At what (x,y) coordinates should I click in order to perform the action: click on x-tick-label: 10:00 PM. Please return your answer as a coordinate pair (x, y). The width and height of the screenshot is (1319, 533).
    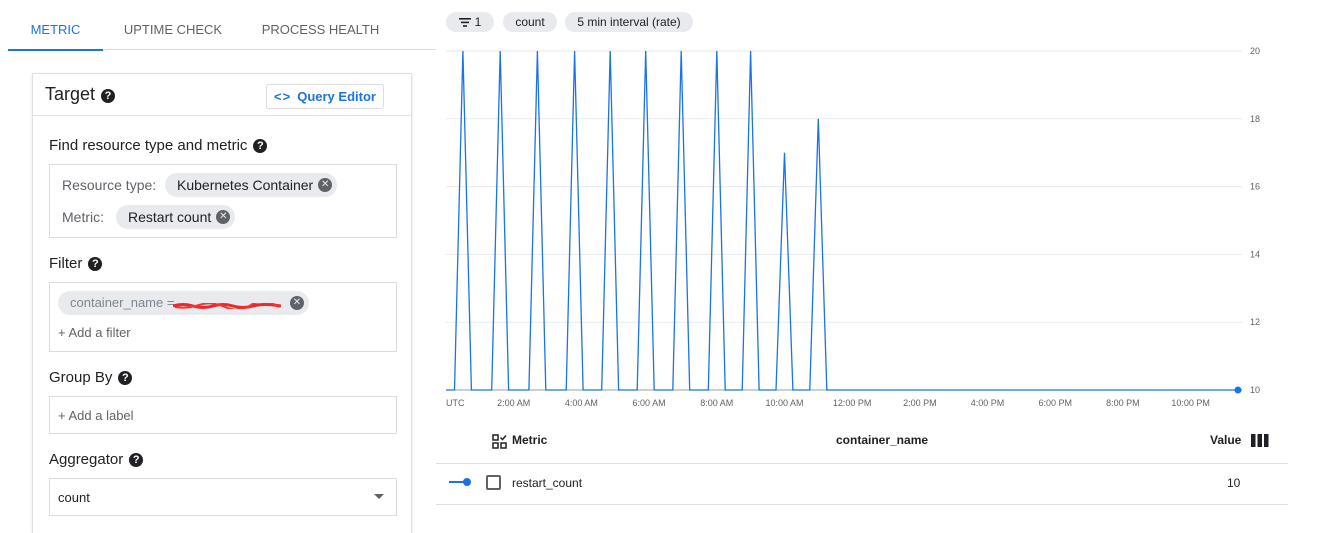
    Looking at the image, I should click on (1190, 403).